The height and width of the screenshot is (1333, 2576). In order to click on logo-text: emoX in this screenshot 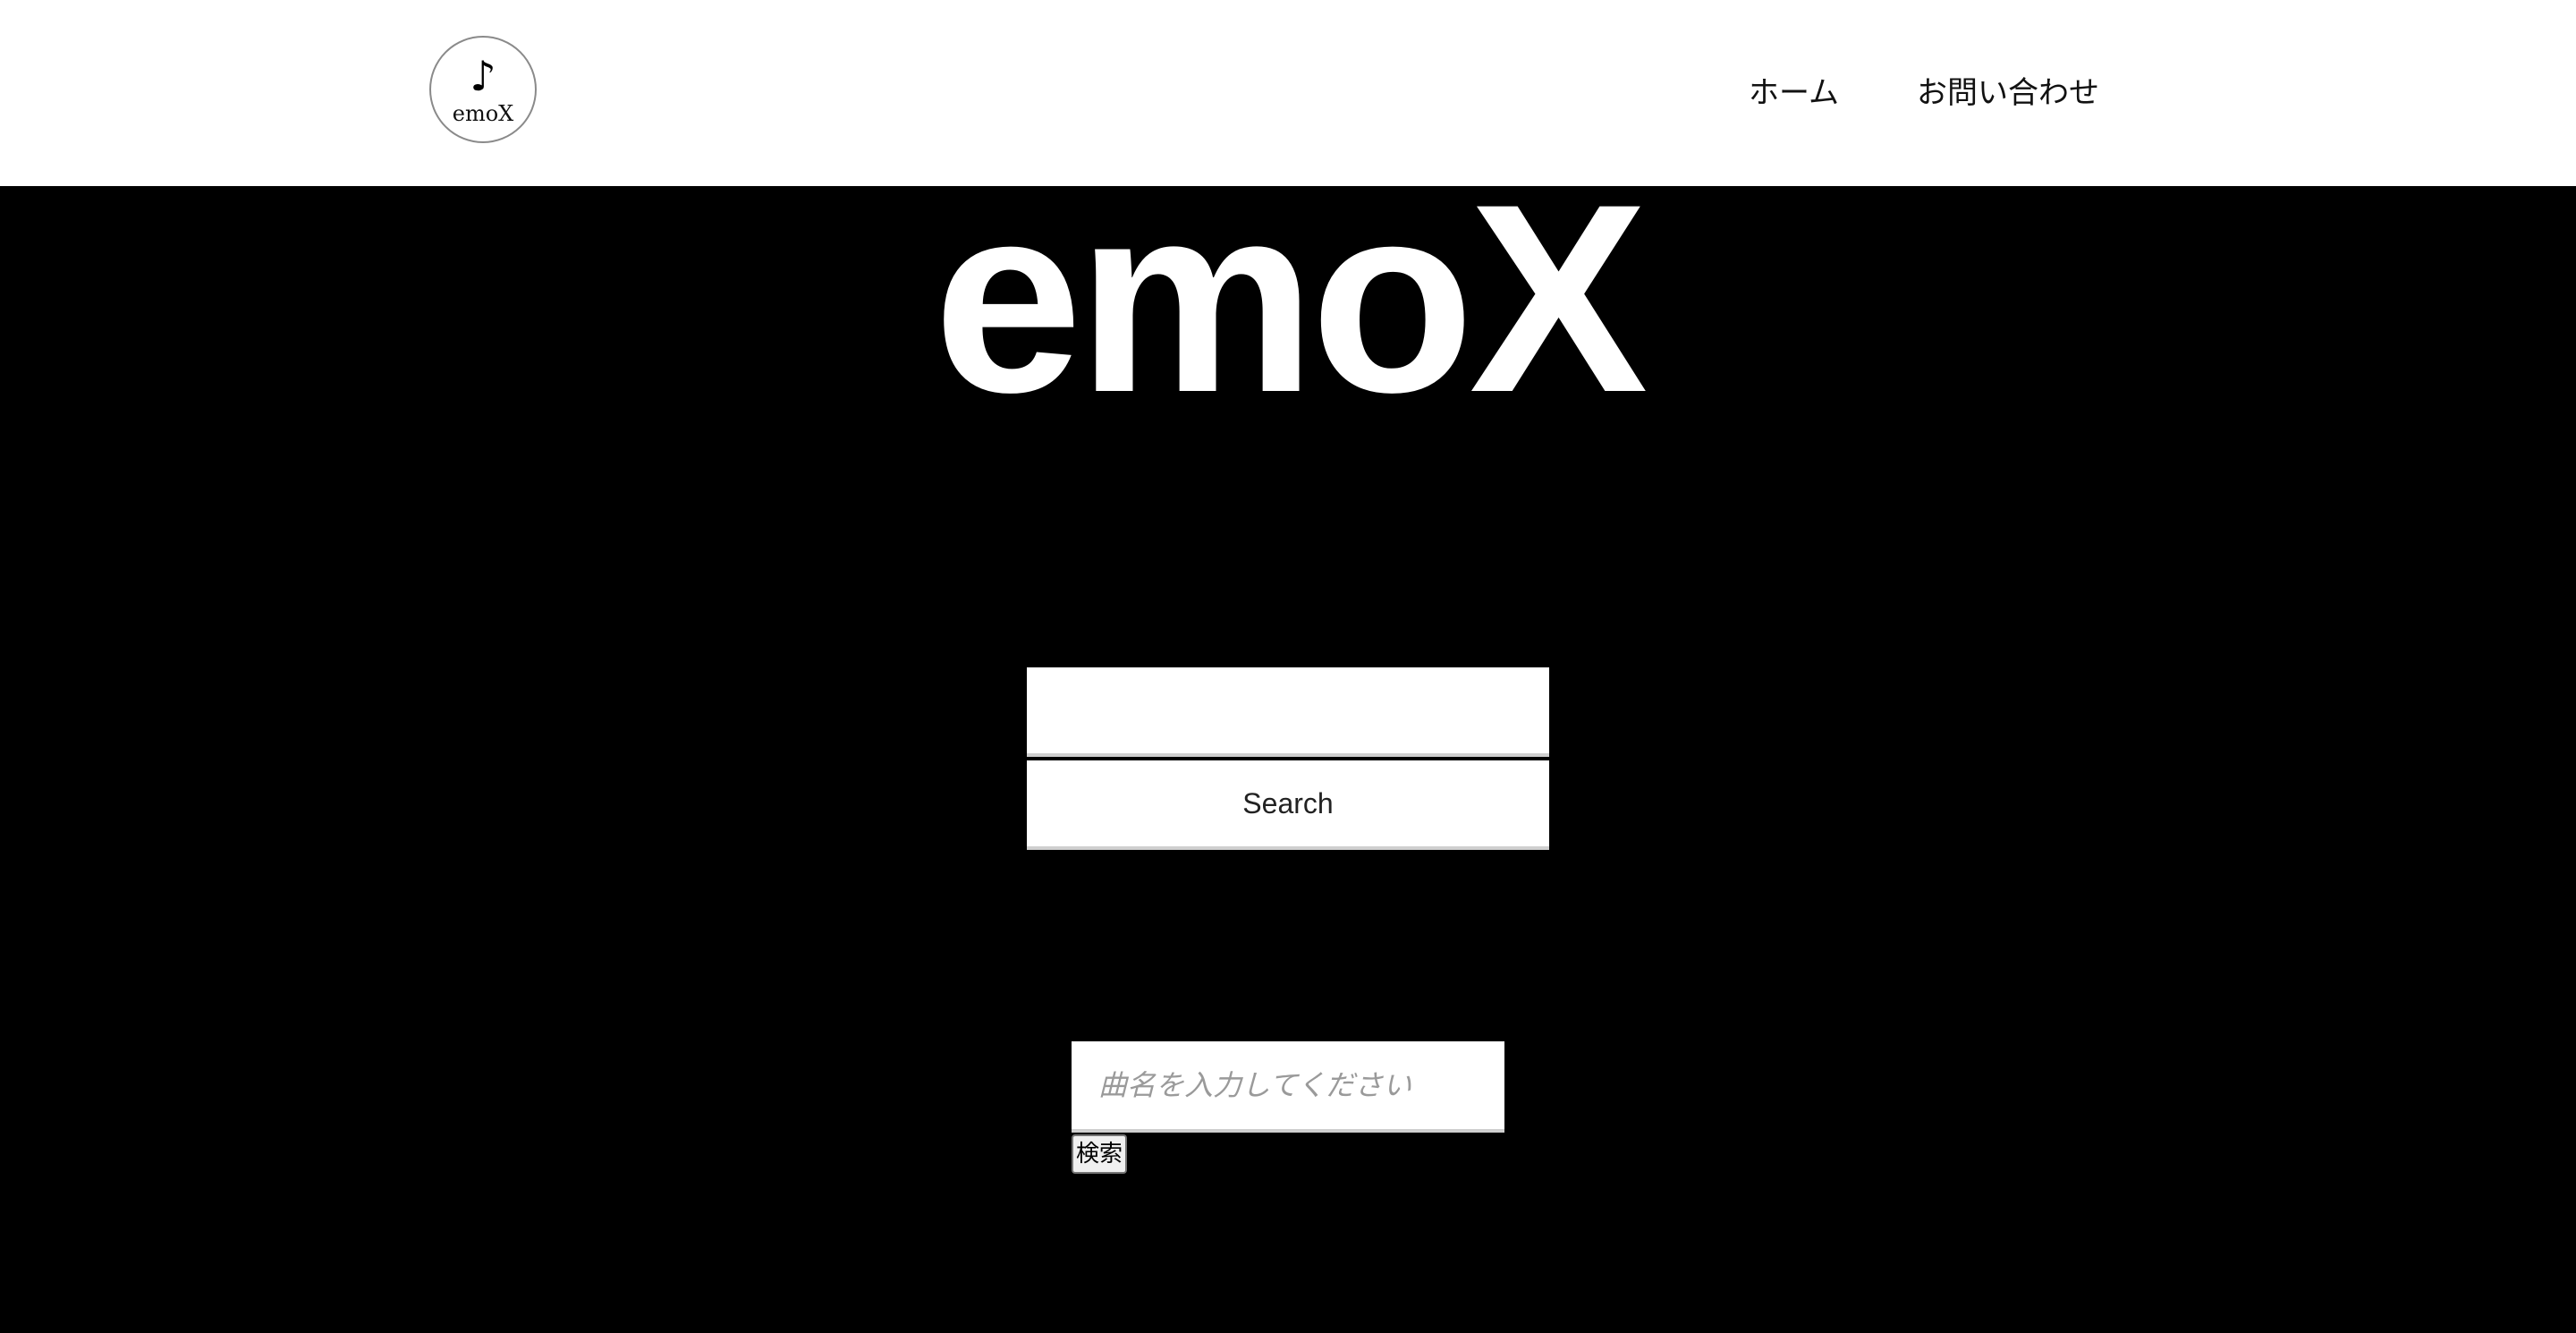, I will do `click(483, 113)`.